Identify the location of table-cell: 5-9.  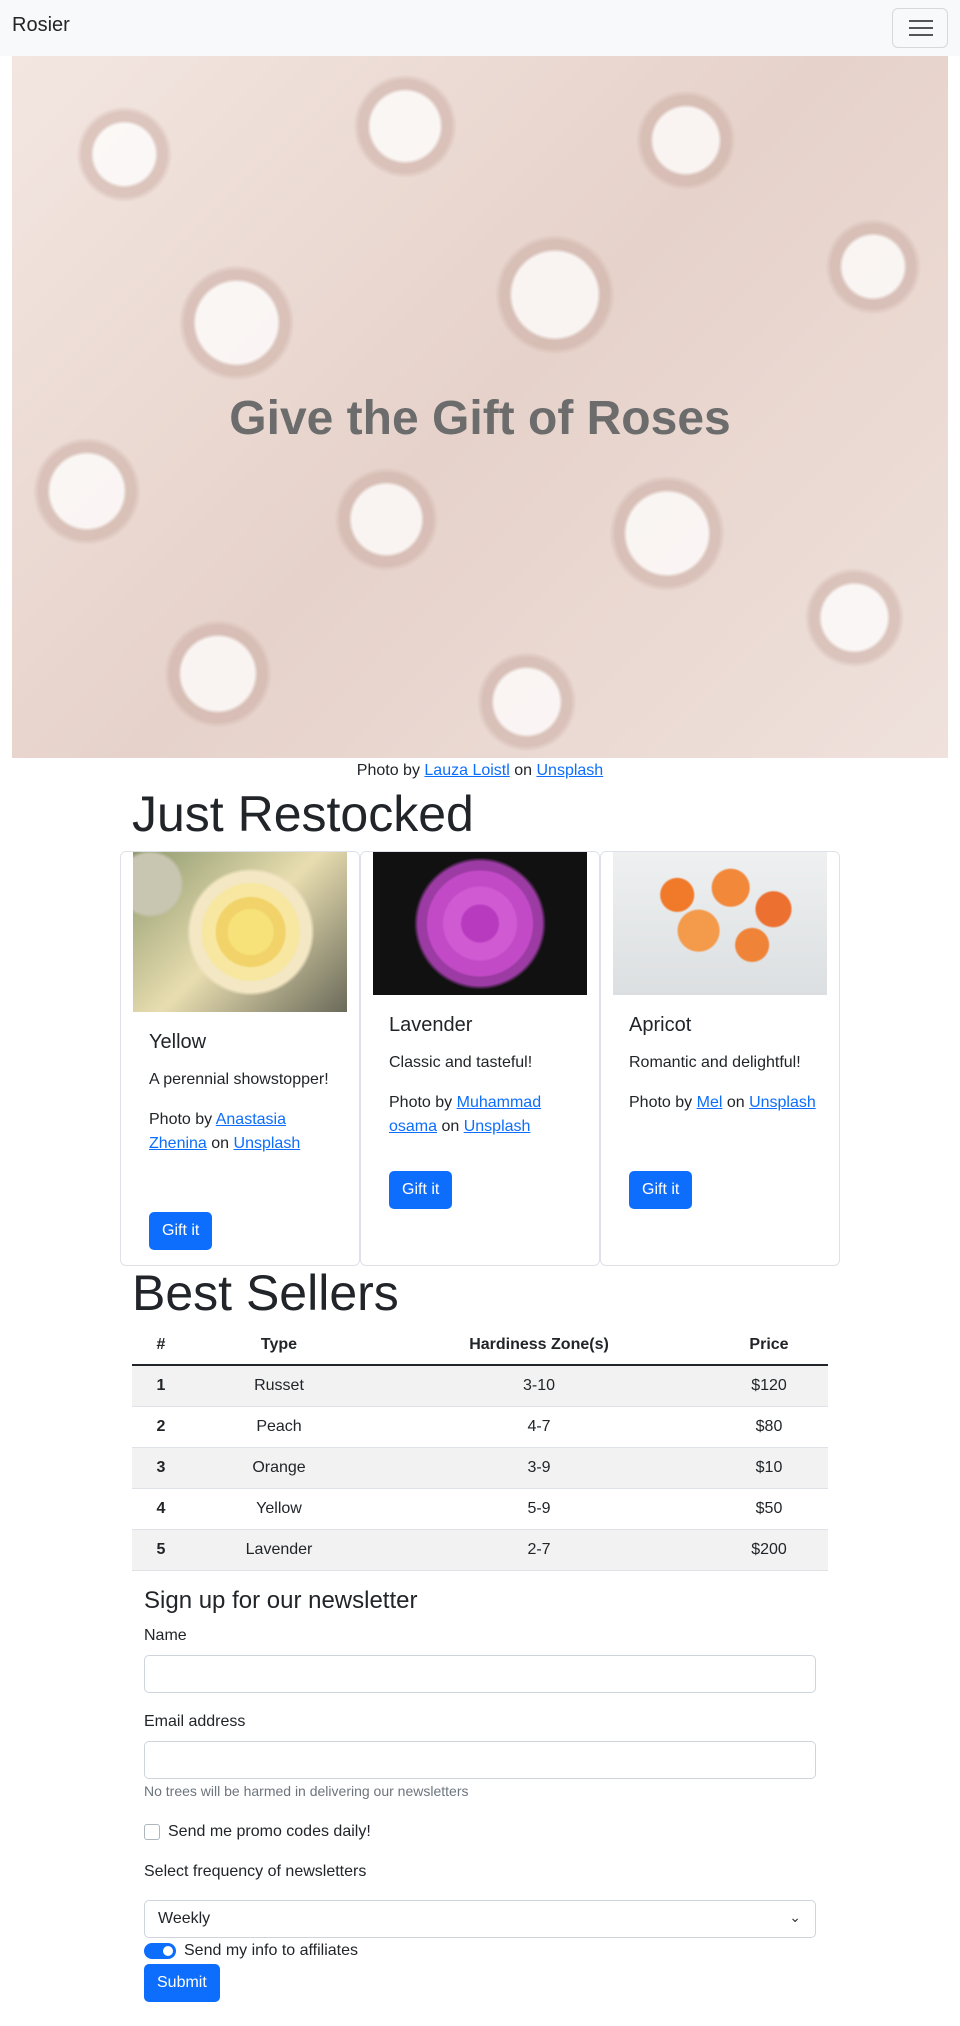
(539, 1509).